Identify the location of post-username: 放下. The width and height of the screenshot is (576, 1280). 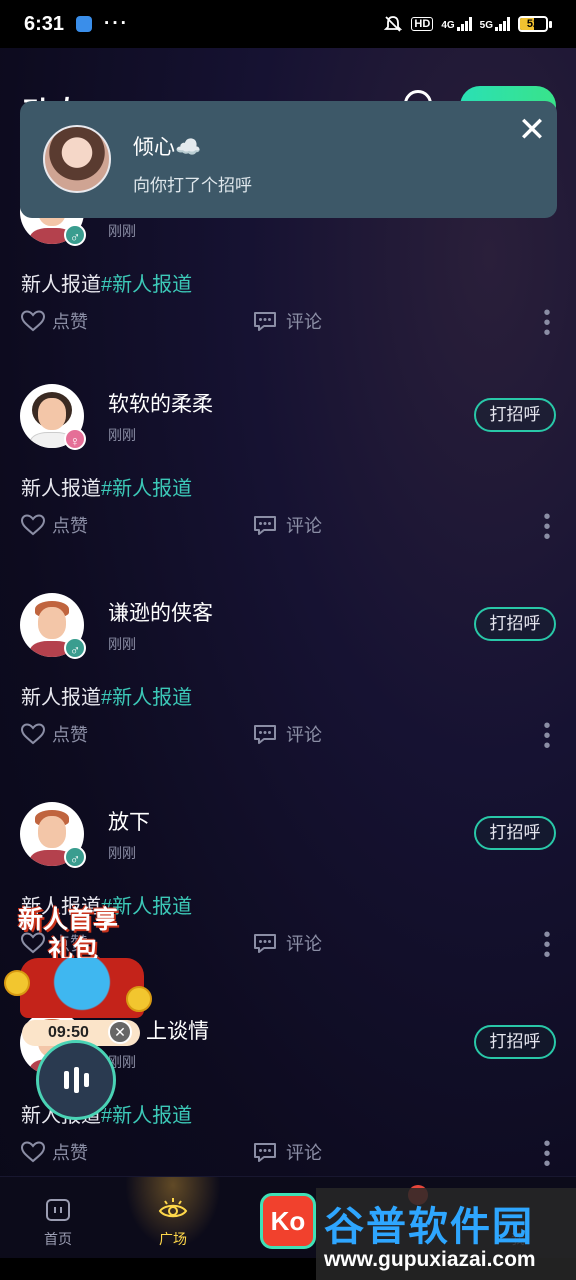
(129, 821).